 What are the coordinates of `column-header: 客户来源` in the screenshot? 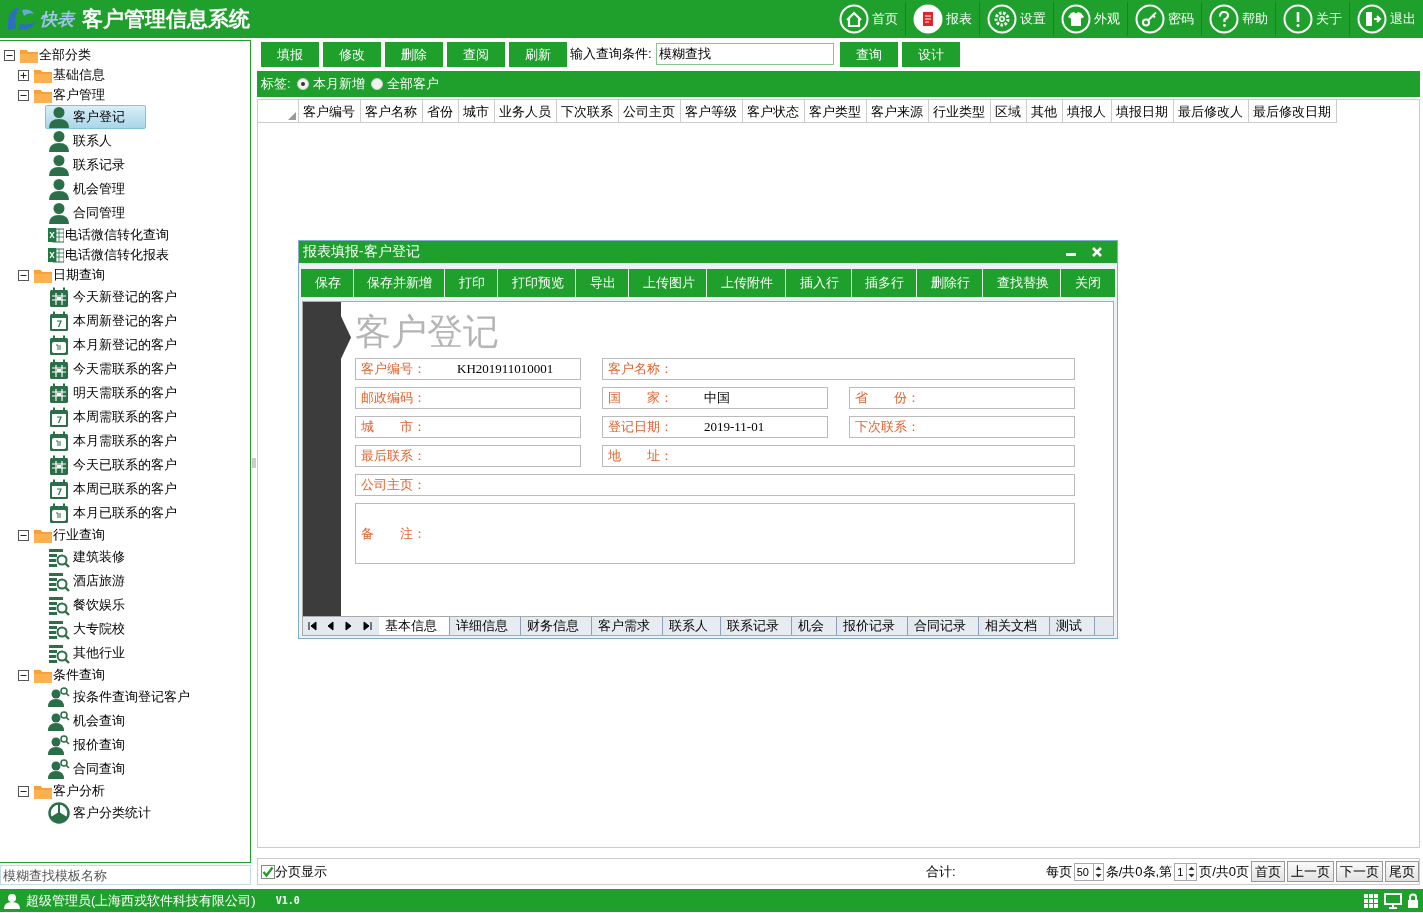 It's located at (898, 111).